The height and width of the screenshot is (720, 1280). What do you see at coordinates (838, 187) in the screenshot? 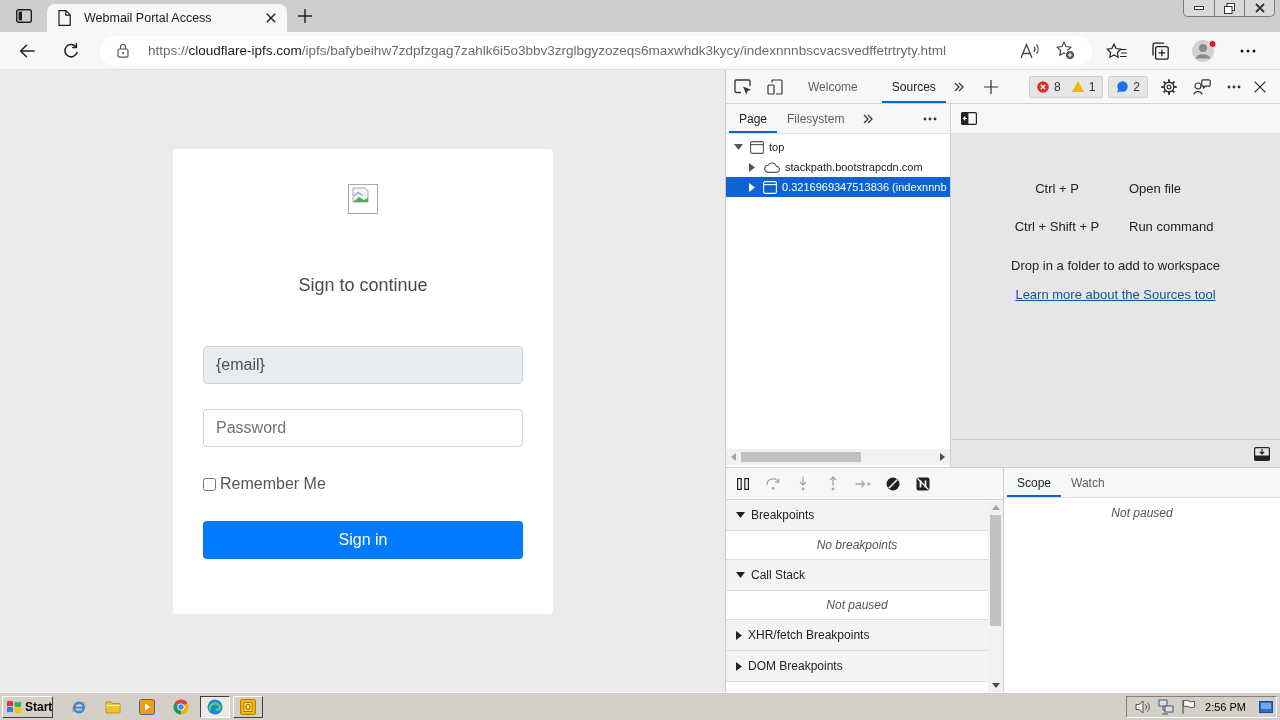
I see `tree-item: 0.3216969347513836 (indexnnnb` at bounding box center [838, 187].